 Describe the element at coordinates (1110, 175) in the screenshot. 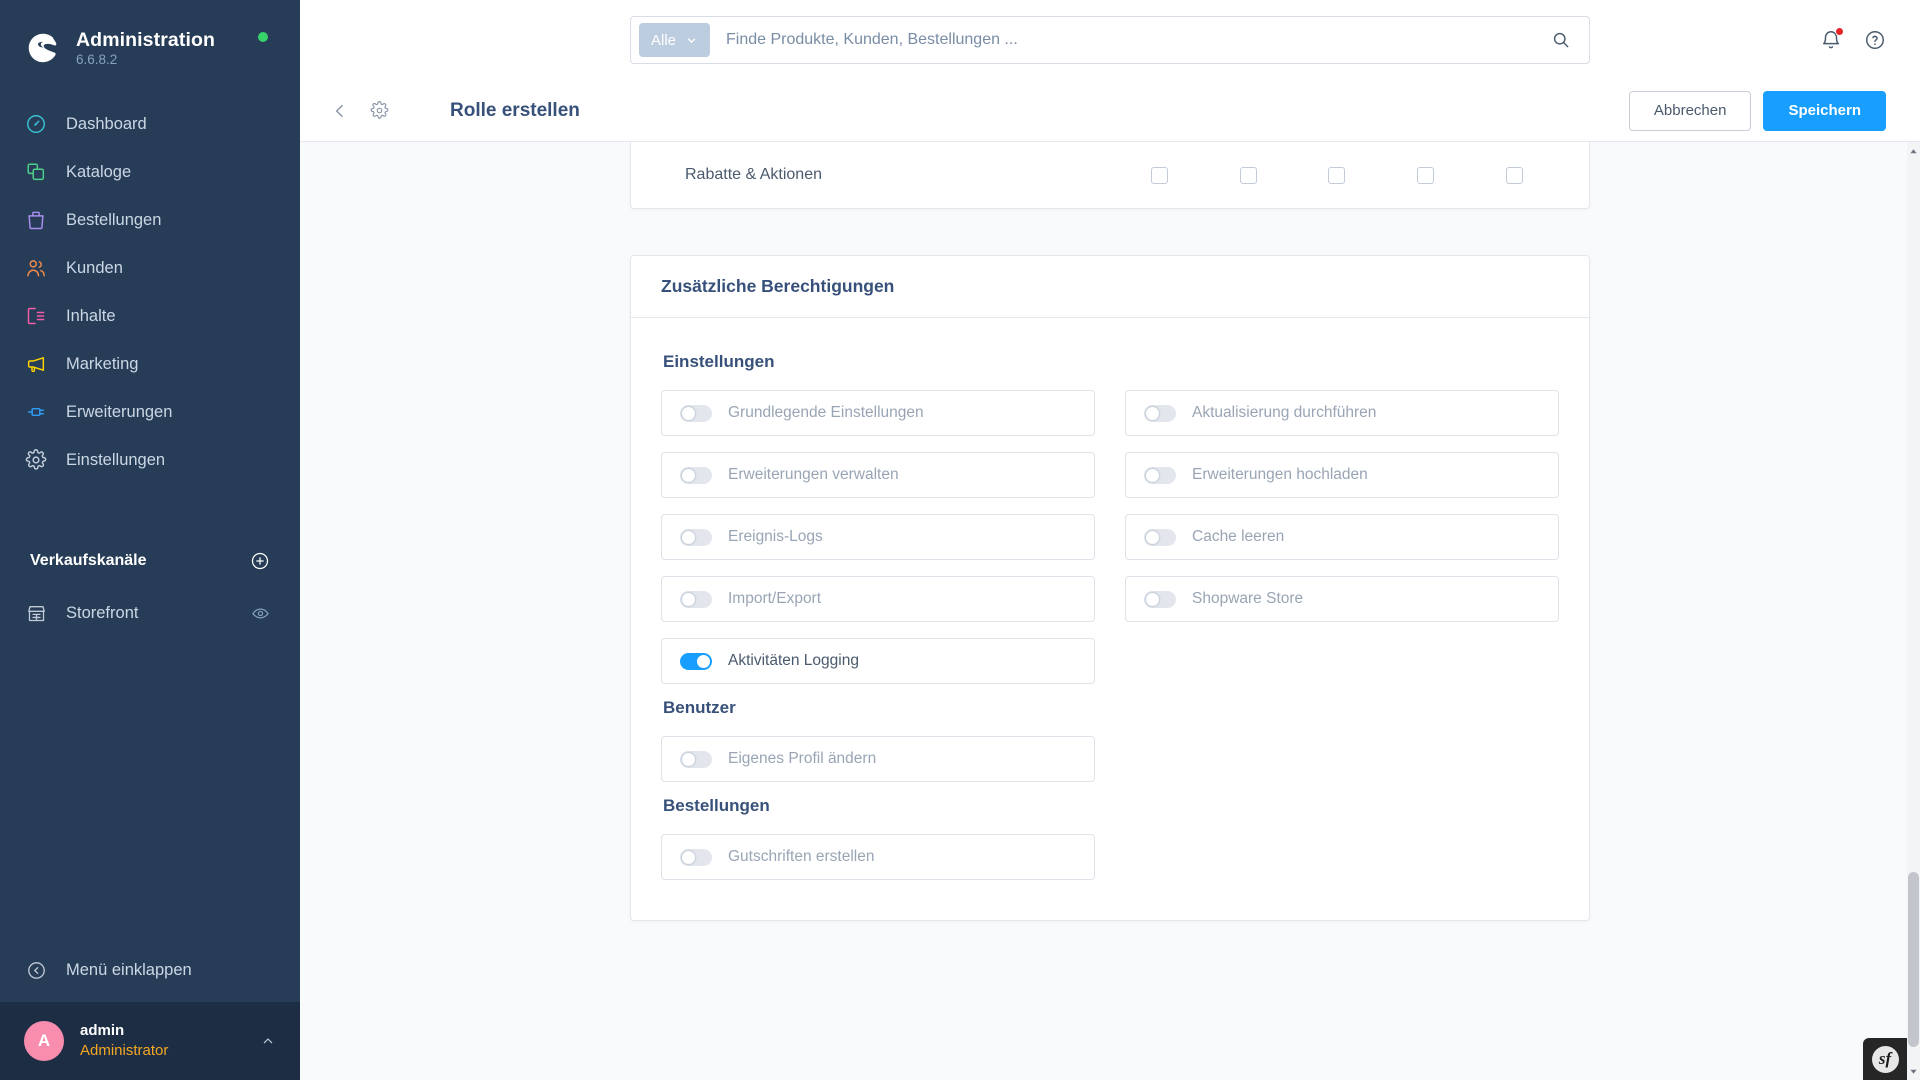

I see `table-row: Rabatte & Aktionen` at that location.